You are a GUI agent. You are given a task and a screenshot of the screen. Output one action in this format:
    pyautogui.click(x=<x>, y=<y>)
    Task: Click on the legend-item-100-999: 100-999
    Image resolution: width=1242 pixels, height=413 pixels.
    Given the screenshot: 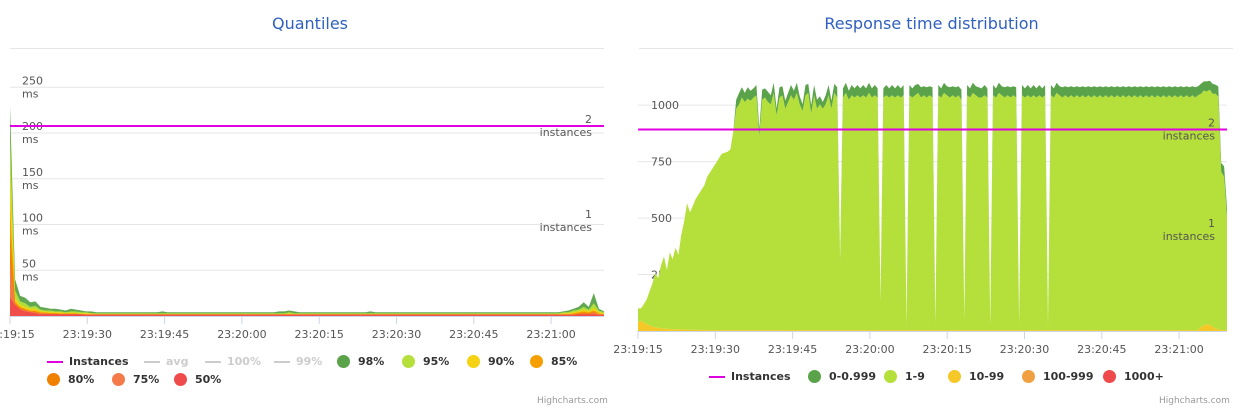 What is the action you would take?
    pyautogui.click(x=1058, y=376)
    